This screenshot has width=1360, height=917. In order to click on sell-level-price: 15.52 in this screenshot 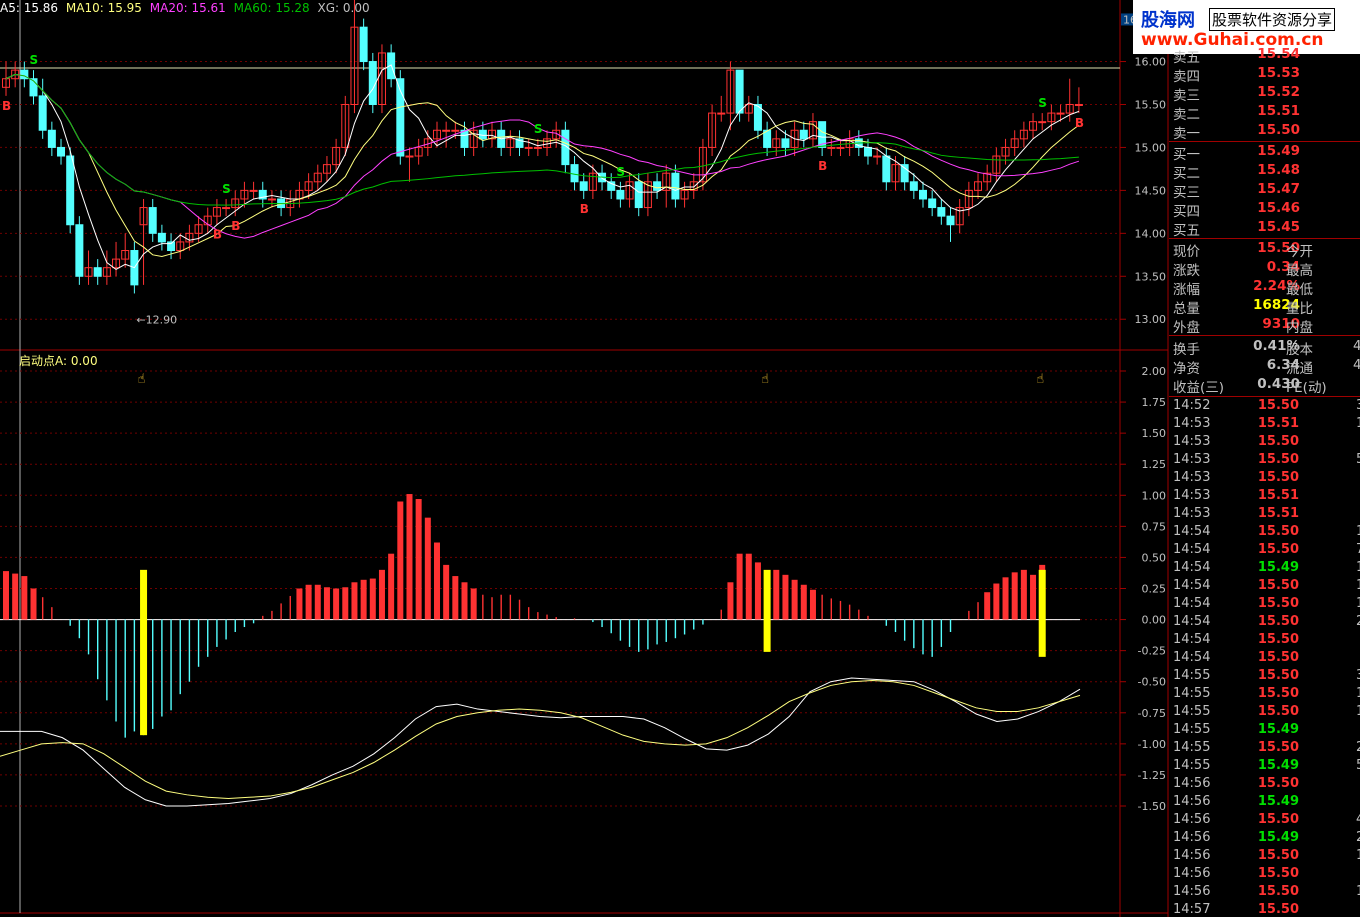, I will do `click(1278, 92)`.